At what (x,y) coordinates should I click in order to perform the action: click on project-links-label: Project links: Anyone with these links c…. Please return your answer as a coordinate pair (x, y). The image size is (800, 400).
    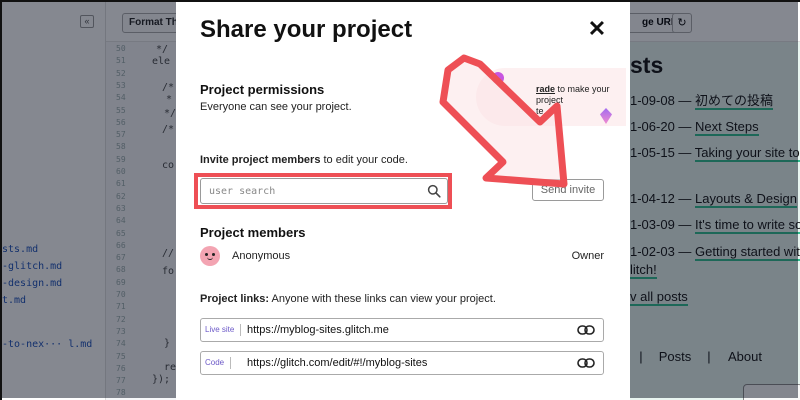
    Looking at the image, I should click on (348, 299).